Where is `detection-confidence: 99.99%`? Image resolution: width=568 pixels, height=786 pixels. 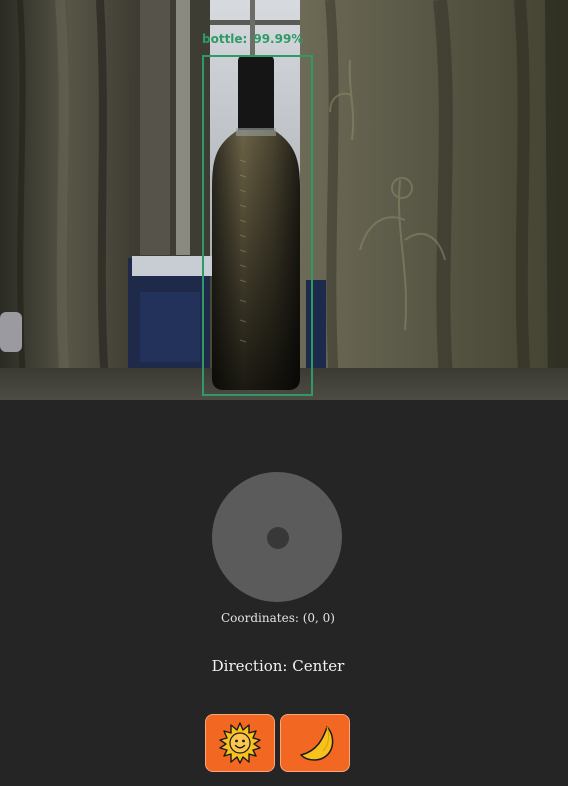 detection-confidence: 99.99% is located at coordinates (278, 39).